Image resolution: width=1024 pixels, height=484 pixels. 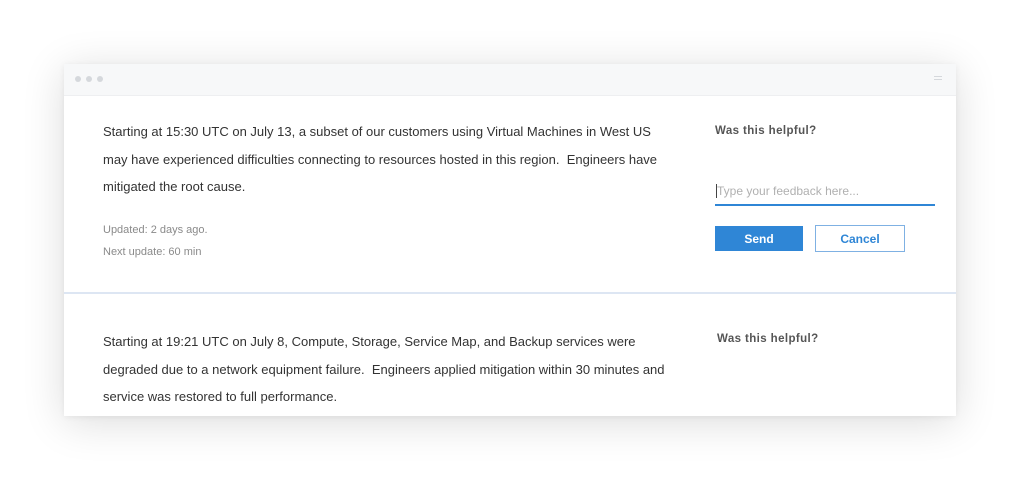 I want to click on send-button: Send, so click(x=759, y=238).